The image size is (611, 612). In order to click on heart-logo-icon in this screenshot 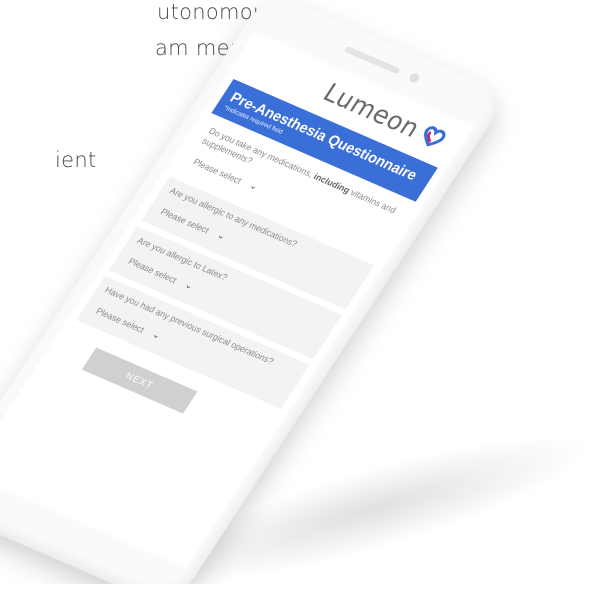, I will do `click(435, 136)`.